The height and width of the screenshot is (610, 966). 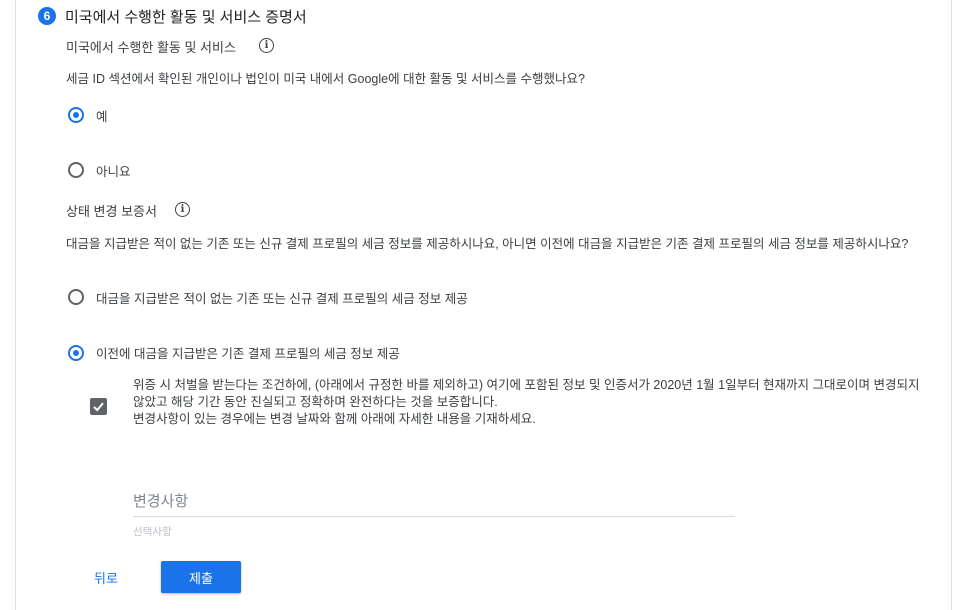 I want to click on activities-label: 미국에서 수행한 활동 및 서비스, so click(x=151, y=47).